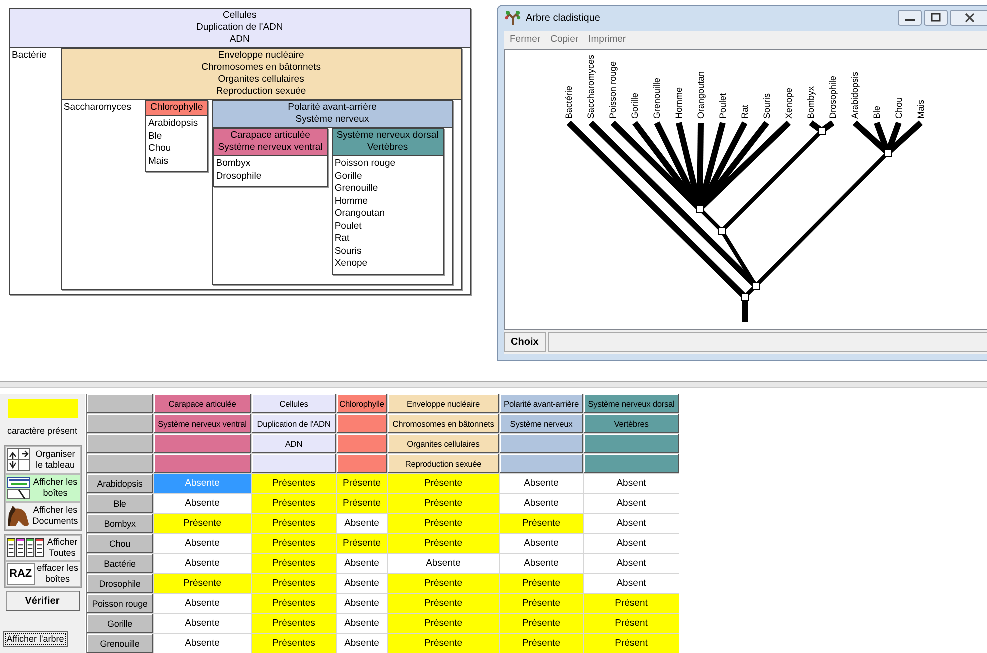  What do you see at coordinates (569, 102) in the screenshot?
I see `taxon-label: Bactérie` at bounding box center [569, 102].